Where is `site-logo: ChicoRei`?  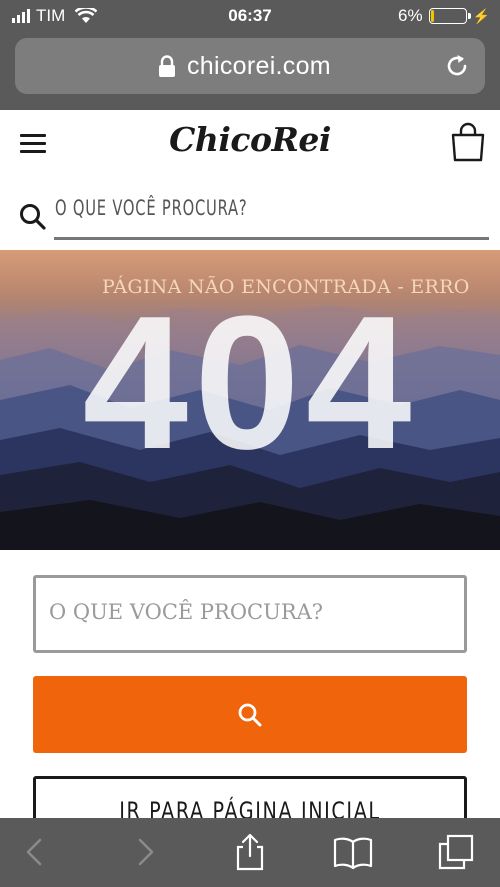
site-logo: ChicoRei is located at coordinates (250, 139).